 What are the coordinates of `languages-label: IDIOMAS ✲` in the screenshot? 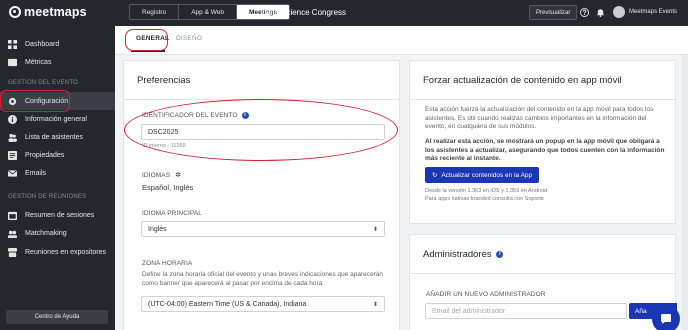 It's located at (161, 175).